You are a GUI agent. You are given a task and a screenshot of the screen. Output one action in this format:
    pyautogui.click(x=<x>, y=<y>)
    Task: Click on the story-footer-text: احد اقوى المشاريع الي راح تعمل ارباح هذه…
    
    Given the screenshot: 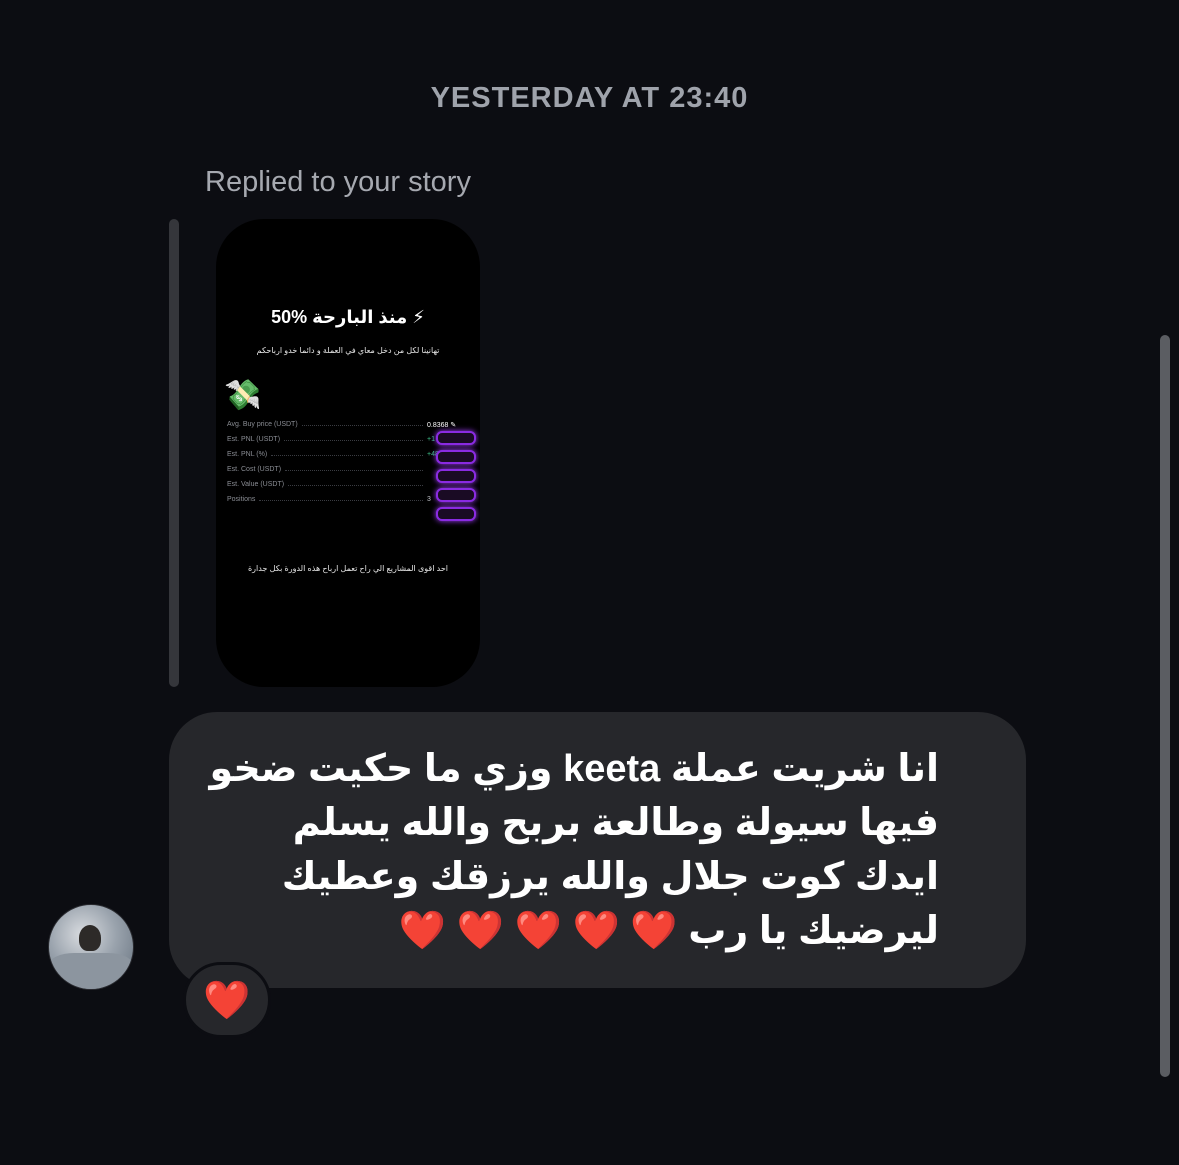 What is the action you would take?
    pyautogui.click(x=347, y=568)
    